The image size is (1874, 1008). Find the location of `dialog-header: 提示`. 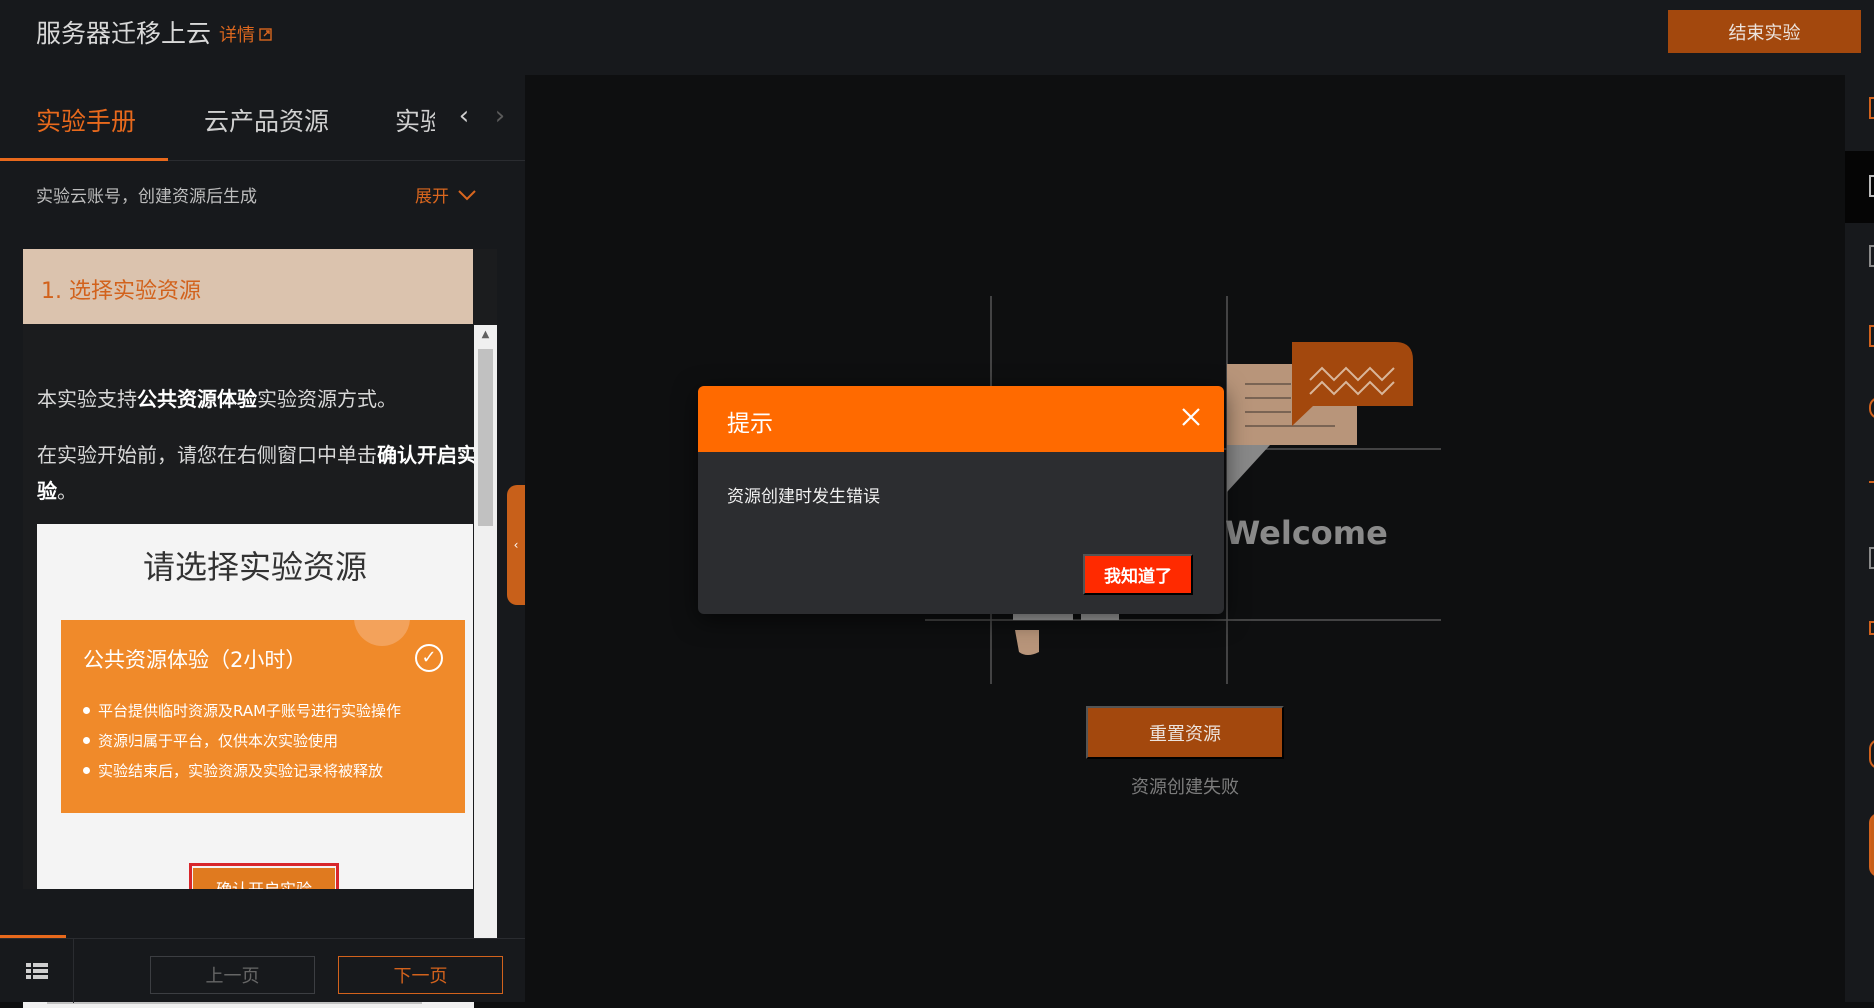

dialog-header: 提示 is located at coordinates (961, 419).